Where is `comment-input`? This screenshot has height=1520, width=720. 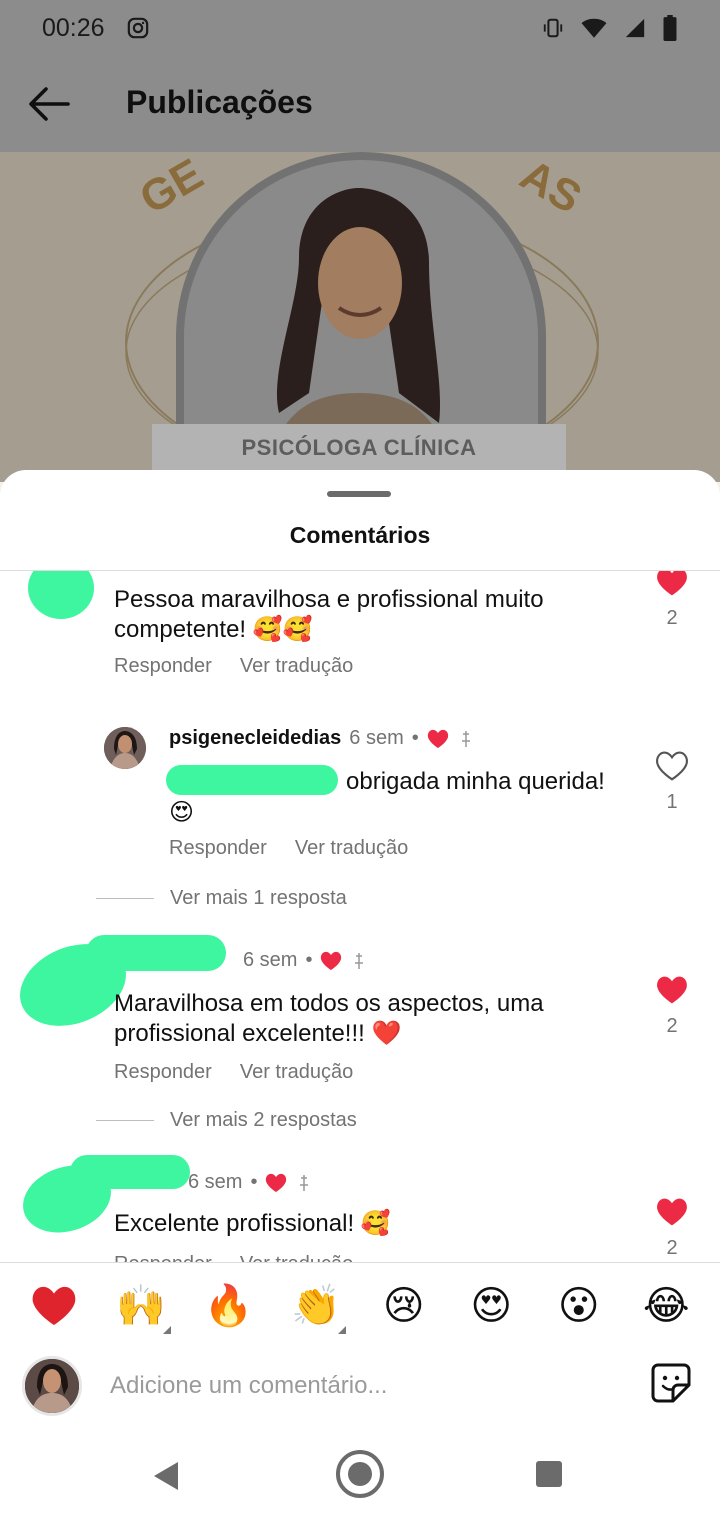 comment-input is located at coordinates (370, 1386).